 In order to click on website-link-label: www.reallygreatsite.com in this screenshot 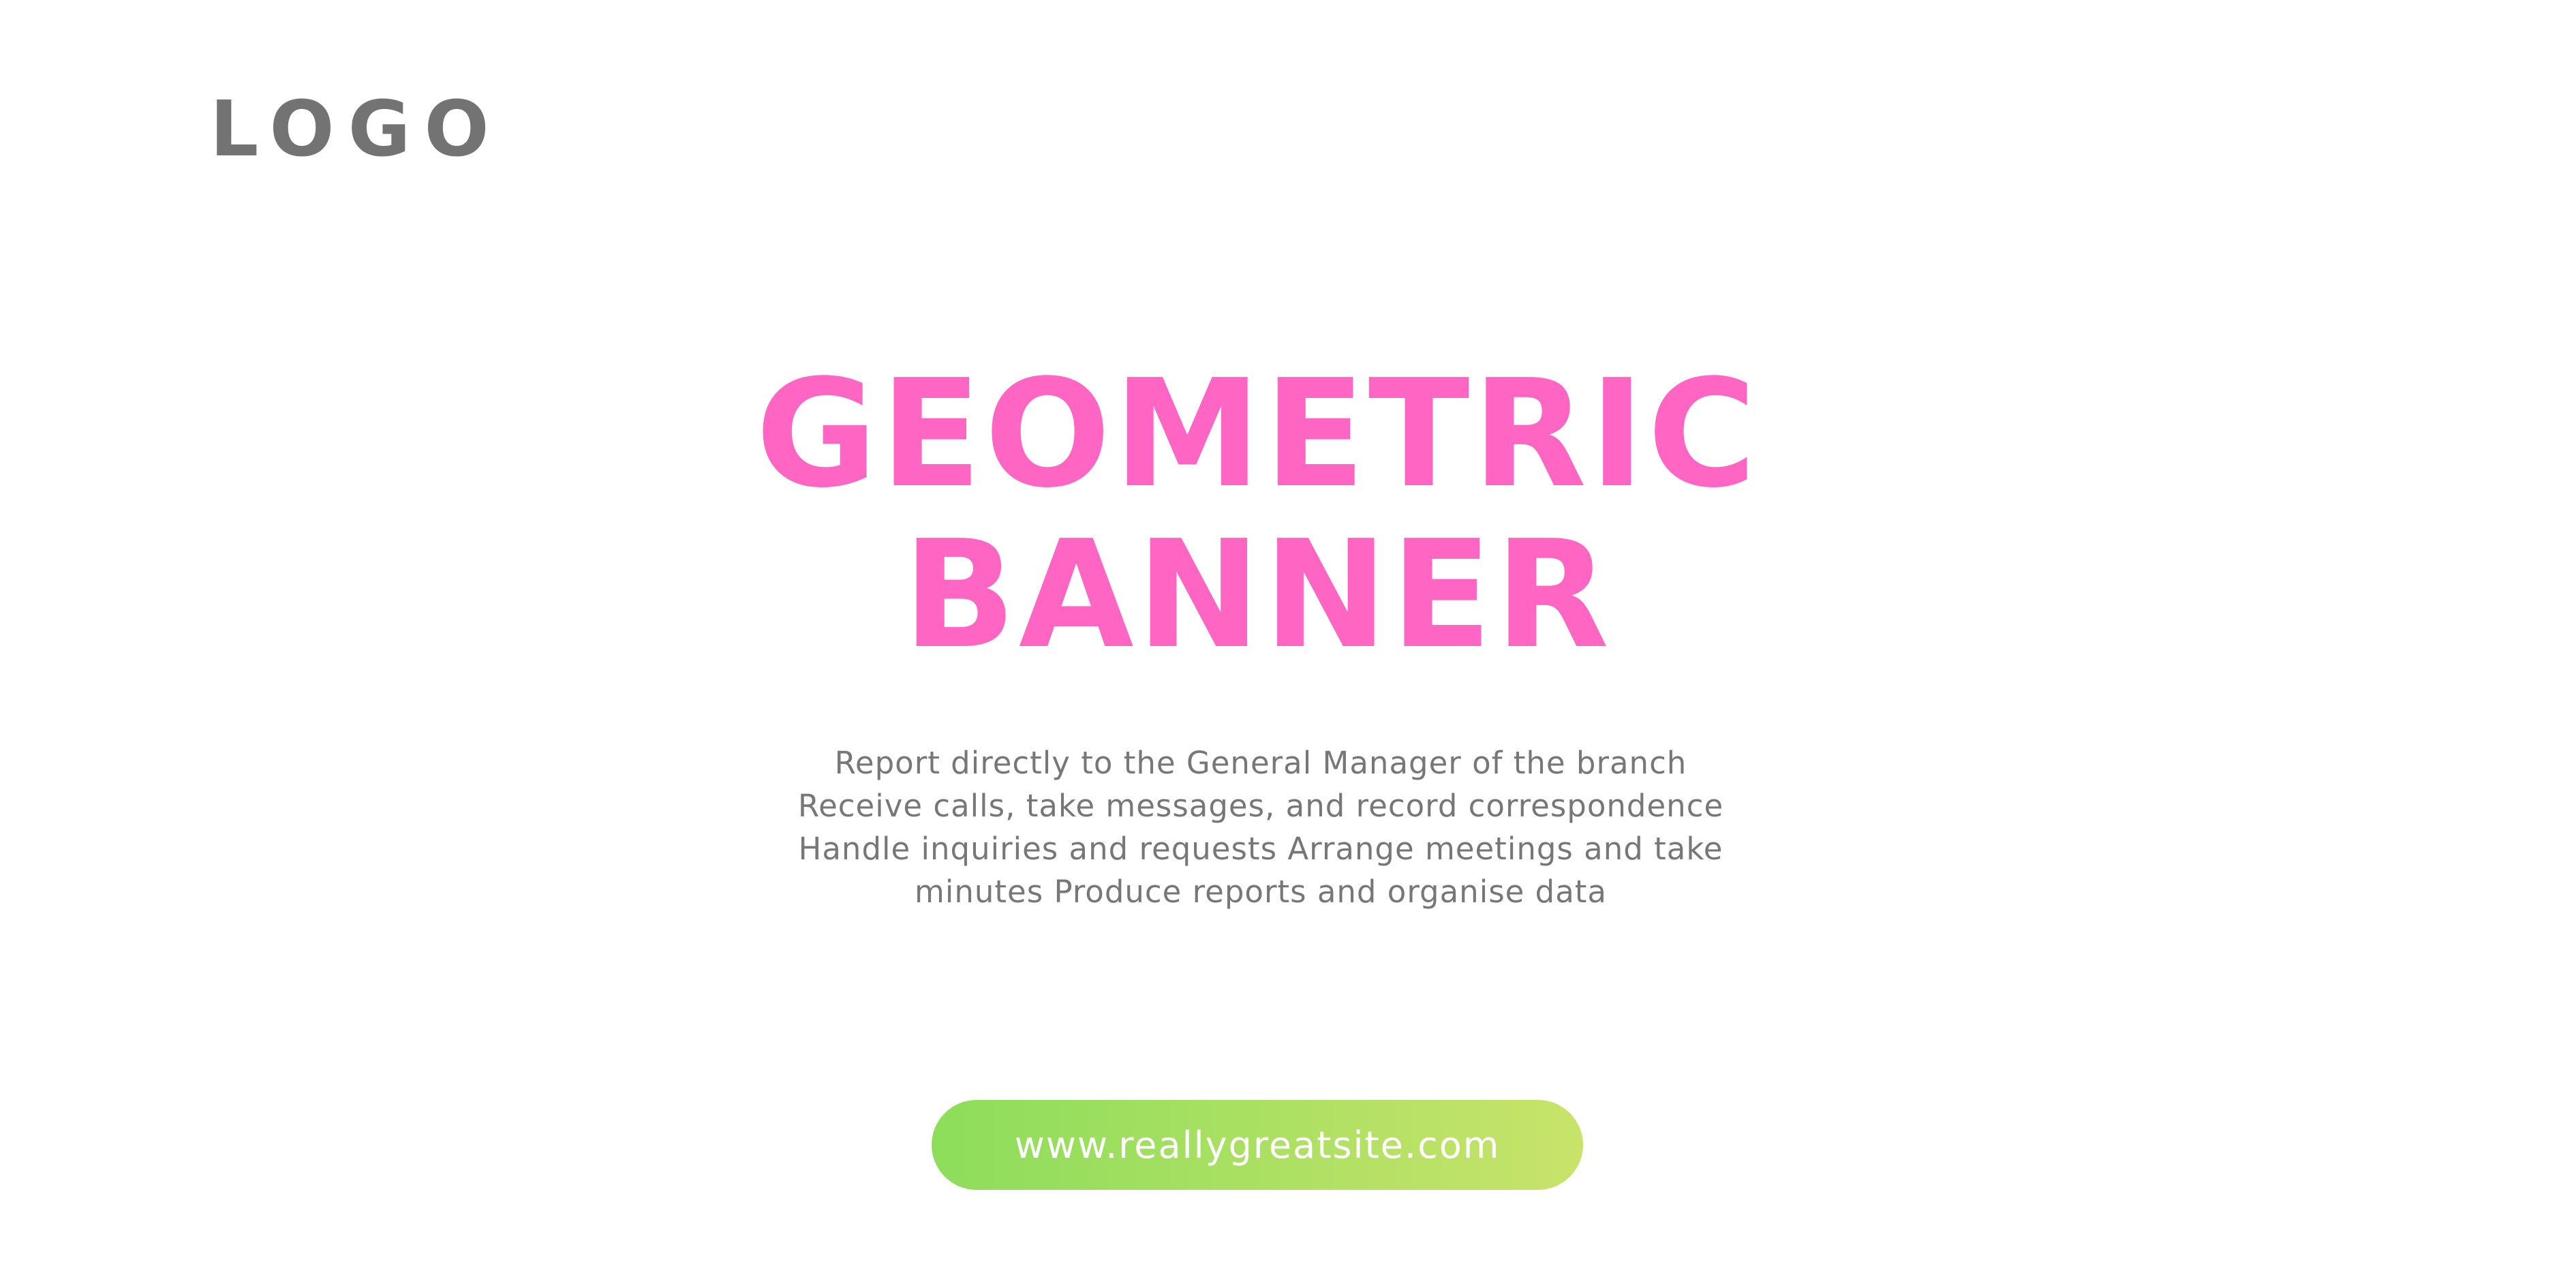, I will do `click(1257, 1145)`.